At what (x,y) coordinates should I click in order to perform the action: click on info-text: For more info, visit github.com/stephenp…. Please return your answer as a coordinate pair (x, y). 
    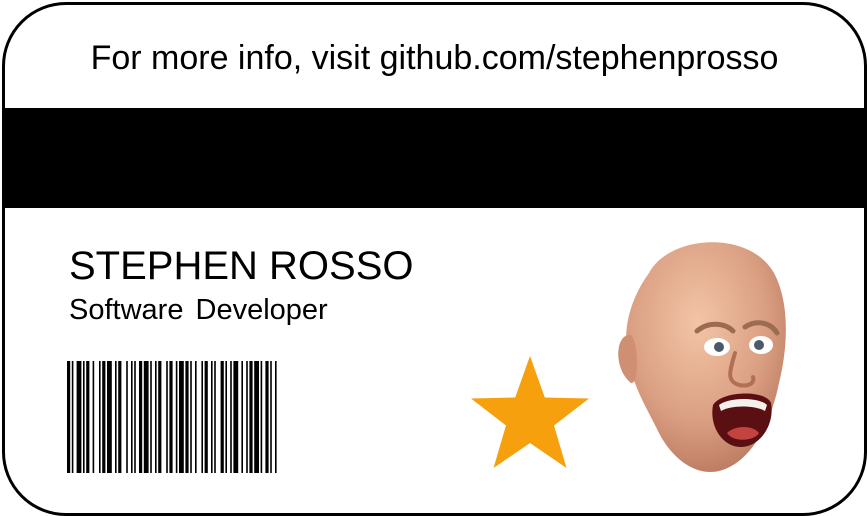
    Looking at the image, I should click on (434, 58).